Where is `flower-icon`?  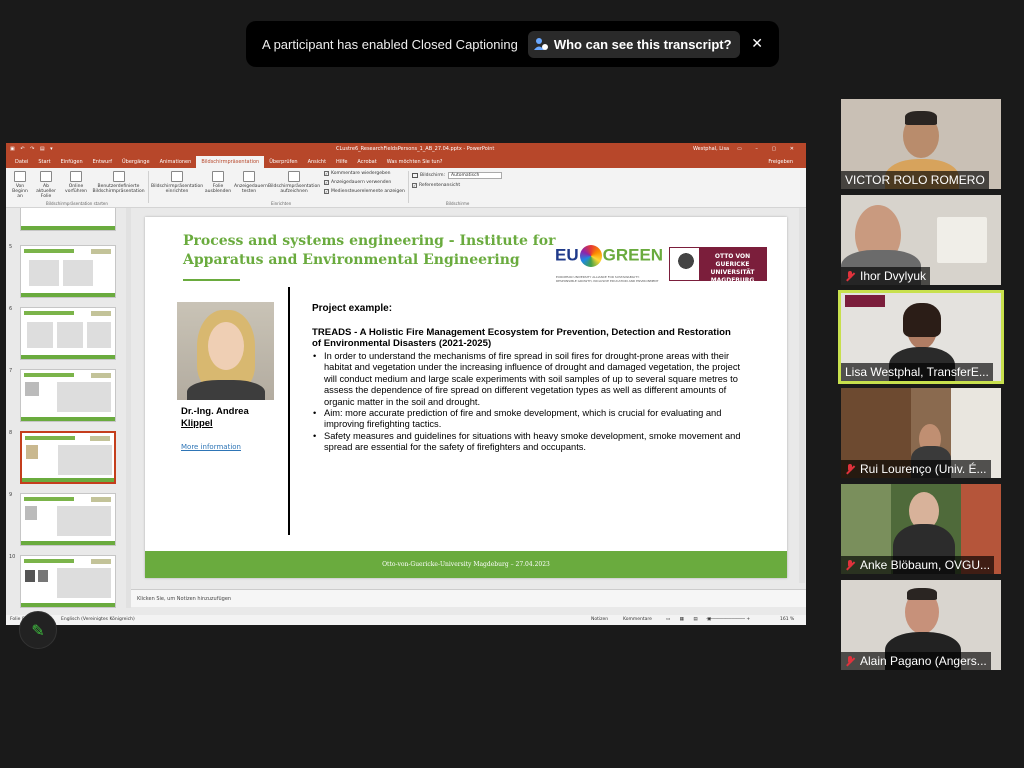
flower-icon is located at coordinates (590, 256).